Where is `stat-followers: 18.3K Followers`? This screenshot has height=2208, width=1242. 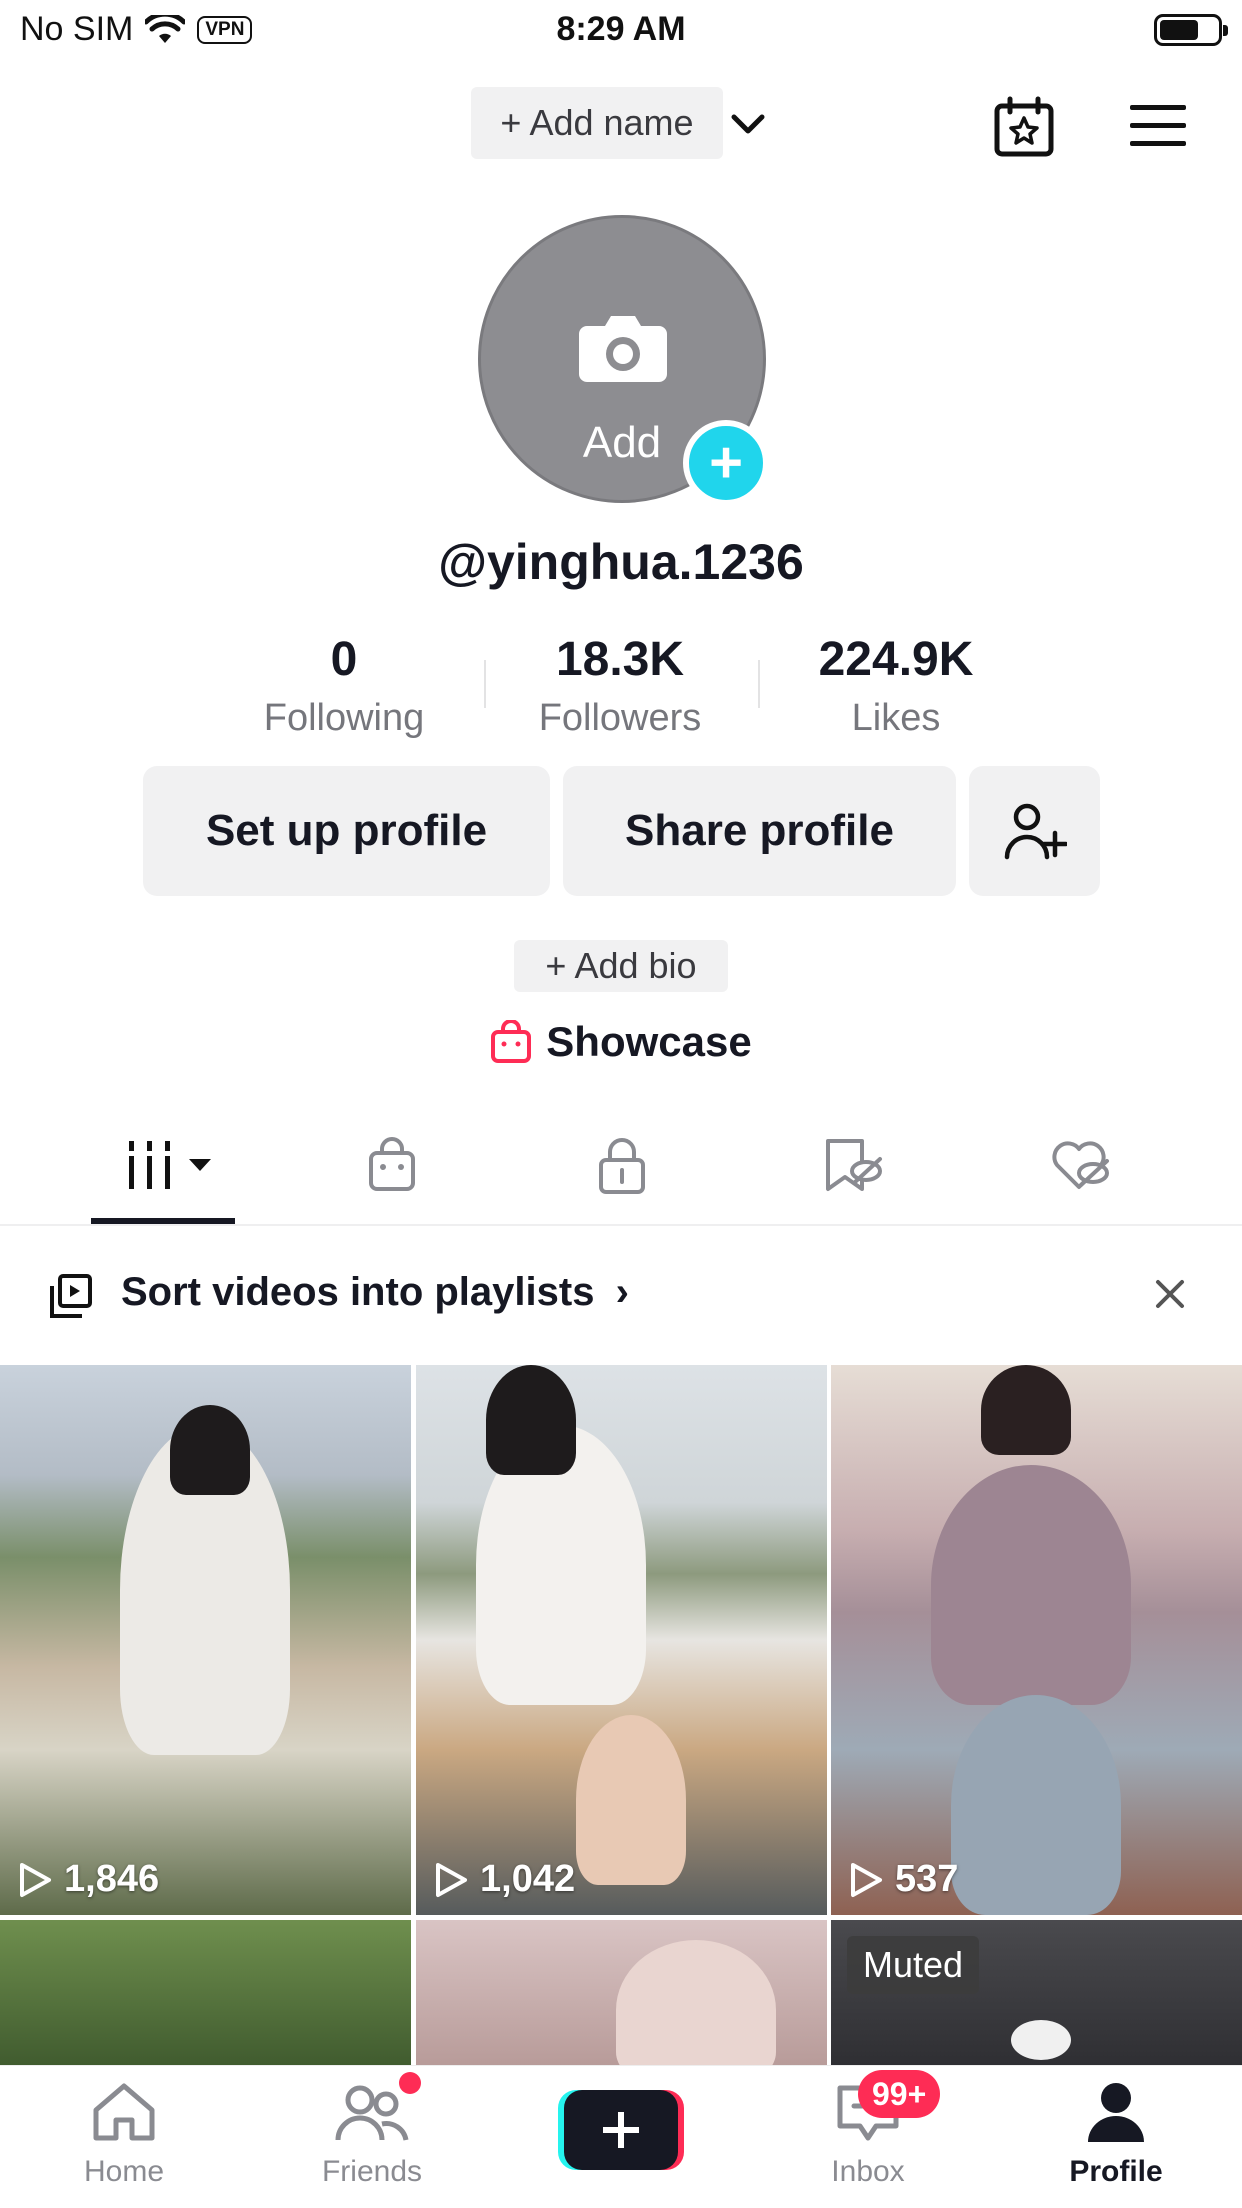 stat-followers: 18.3K Followers is located at coordinates (620, 686).